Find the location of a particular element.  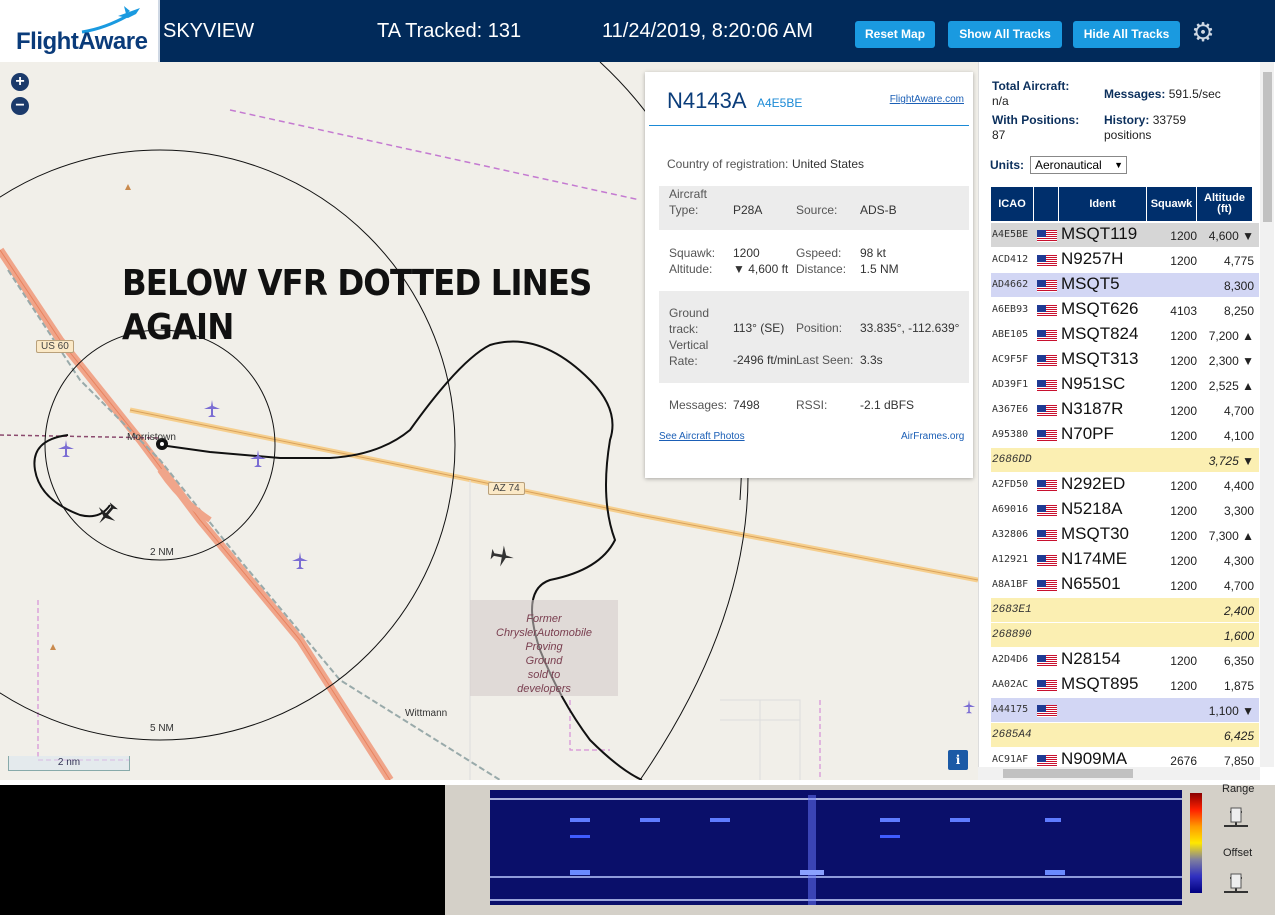

col-icao: ICAO is located at coordinates (1012, 204).